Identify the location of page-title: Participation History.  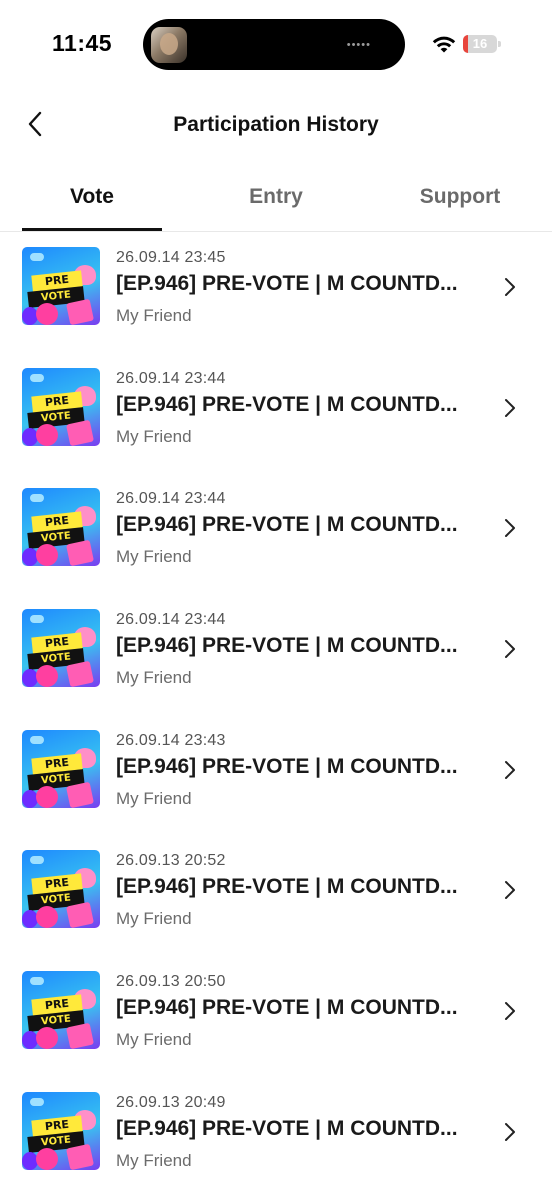
(276, 124).